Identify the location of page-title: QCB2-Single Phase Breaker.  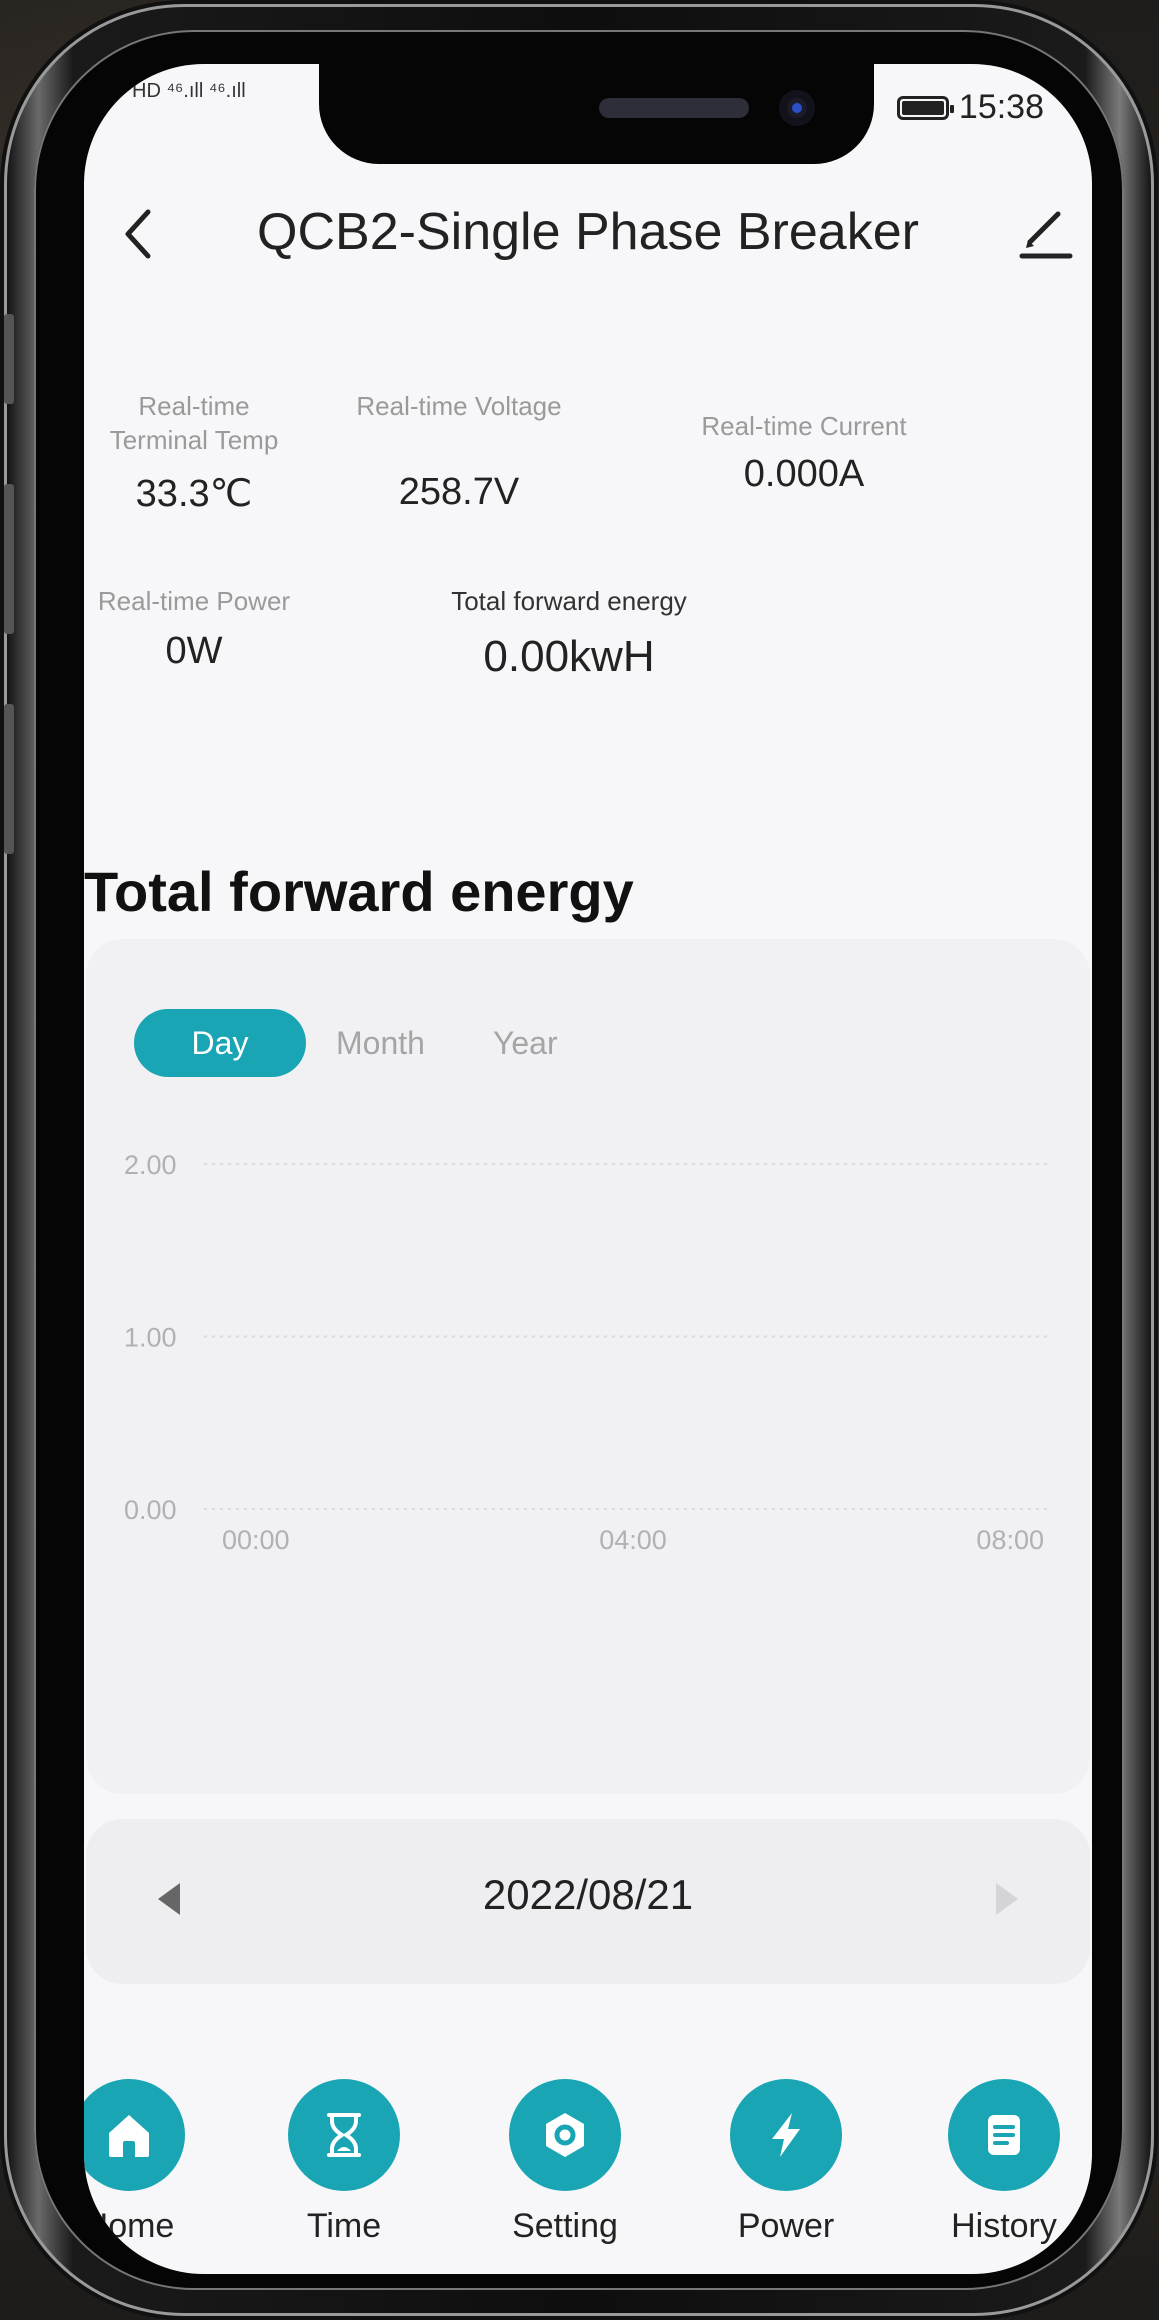
(588, 232).